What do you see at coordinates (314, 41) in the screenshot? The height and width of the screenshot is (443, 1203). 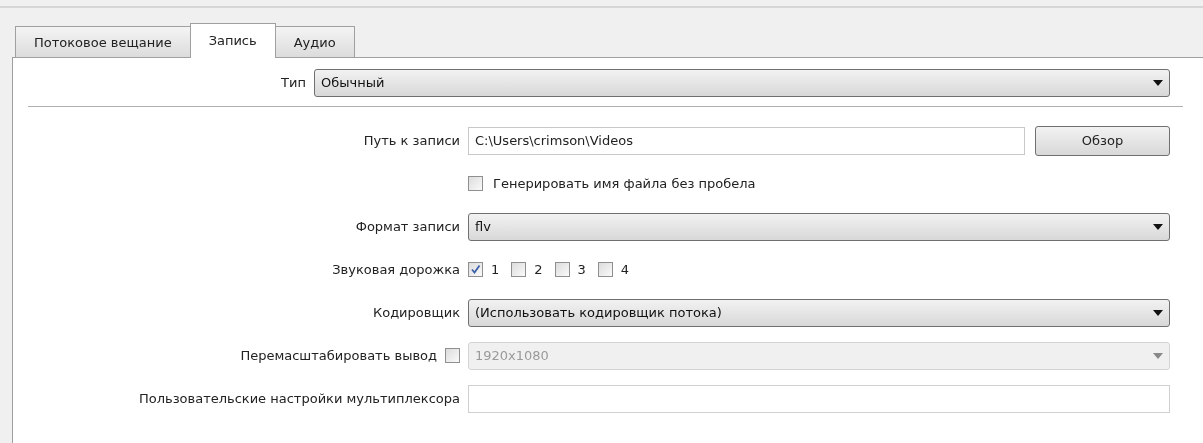 I see `tab: Аудио` at bounding box center [314, 41].